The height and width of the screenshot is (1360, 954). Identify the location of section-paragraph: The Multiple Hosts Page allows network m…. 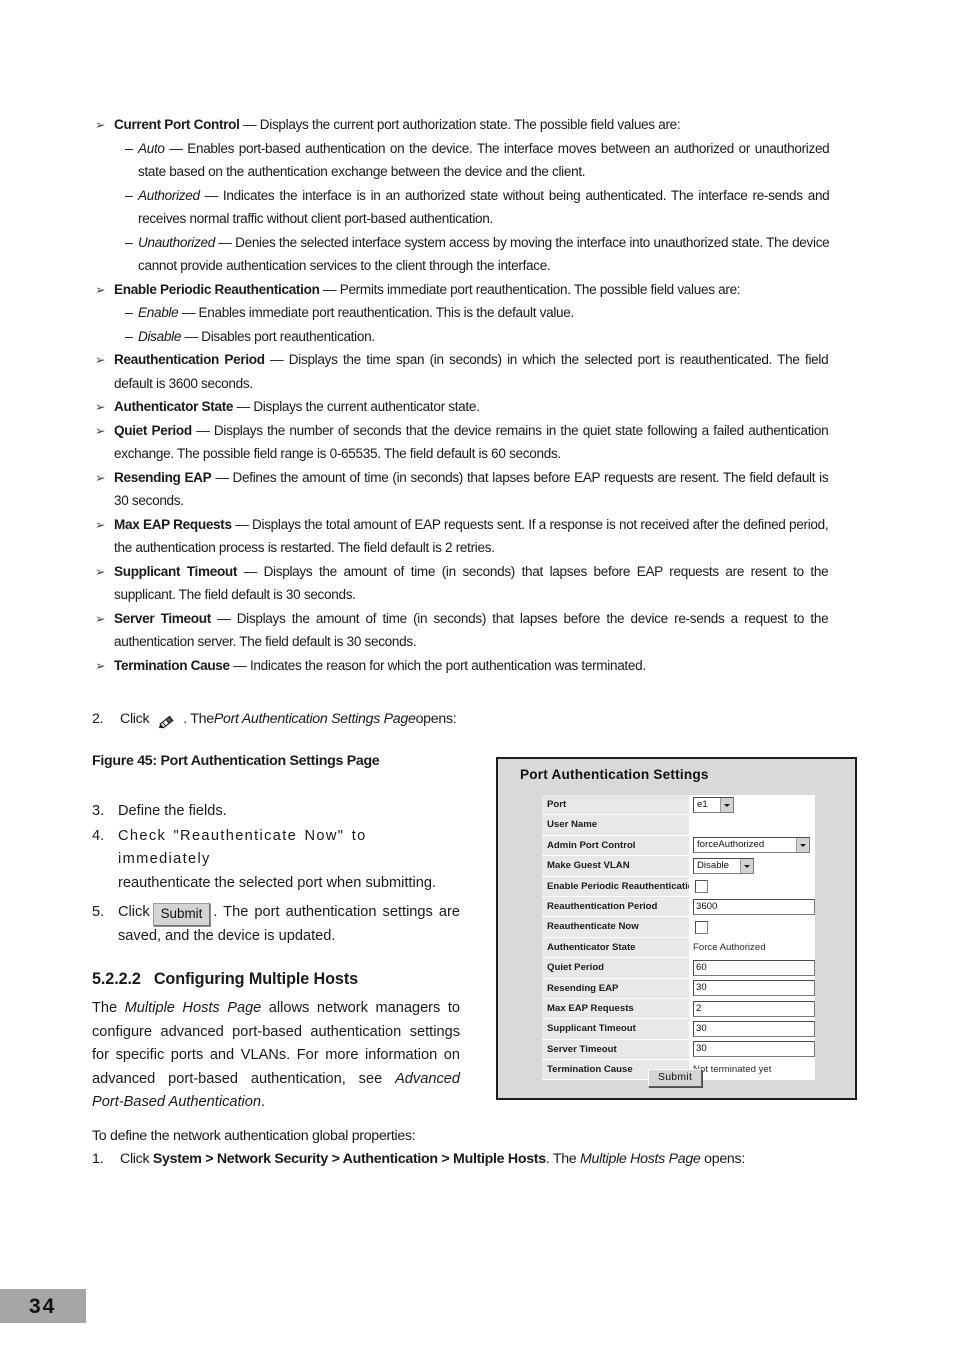
(276, 1056).